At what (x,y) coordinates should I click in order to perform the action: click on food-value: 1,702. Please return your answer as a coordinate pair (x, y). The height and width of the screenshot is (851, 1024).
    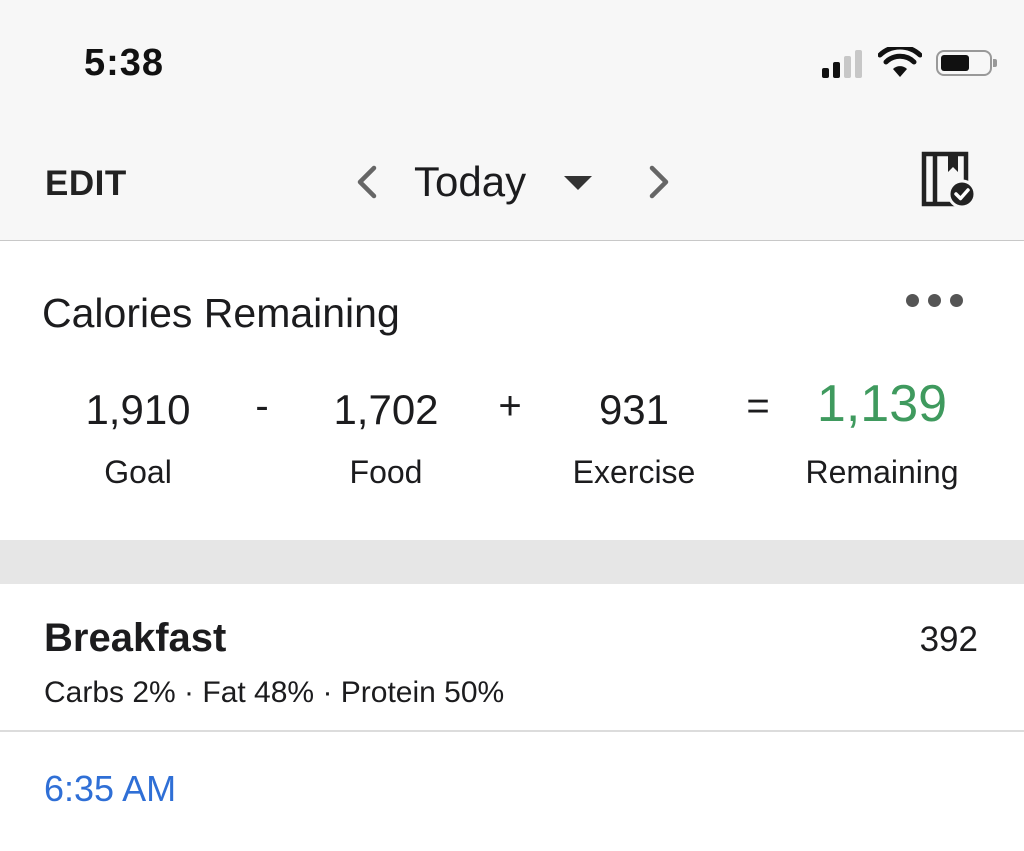
    Looking at the image, I should click on (386, 409).